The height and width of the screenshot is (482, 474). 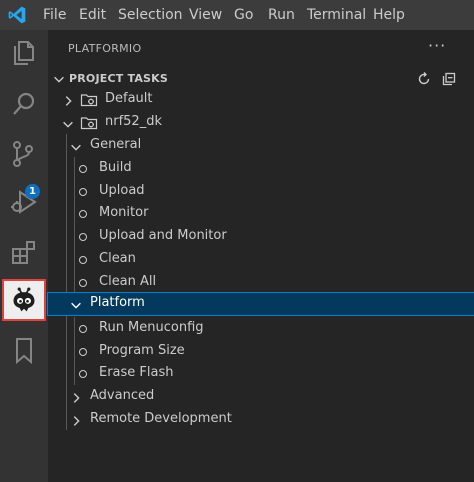 What do you see at coordinates (261, 214) in the screenshot?
I see `task-monitor: Monitor` at bounding box center [261, 214].